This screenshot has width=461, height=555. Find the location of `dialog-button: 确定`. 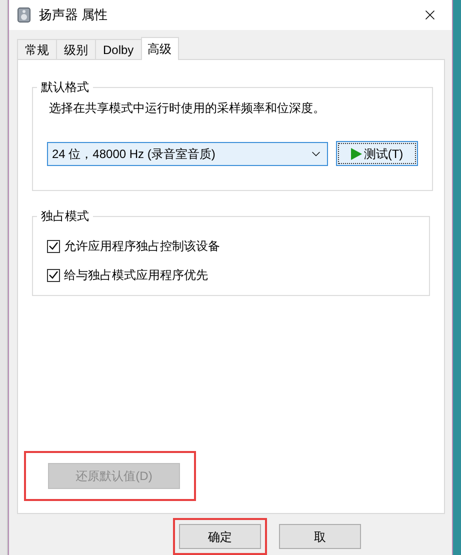

dialog-button: 确定 is located at coordinates (220, 536).